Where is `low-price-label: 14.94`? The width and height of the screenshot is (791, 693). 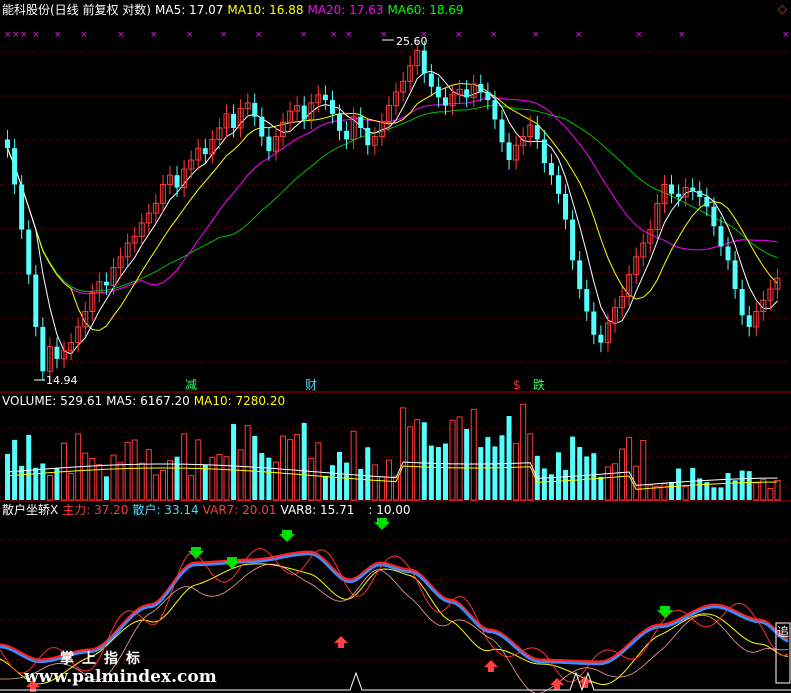 low-price-label: 14.94 is located at coordinates (62, 380).